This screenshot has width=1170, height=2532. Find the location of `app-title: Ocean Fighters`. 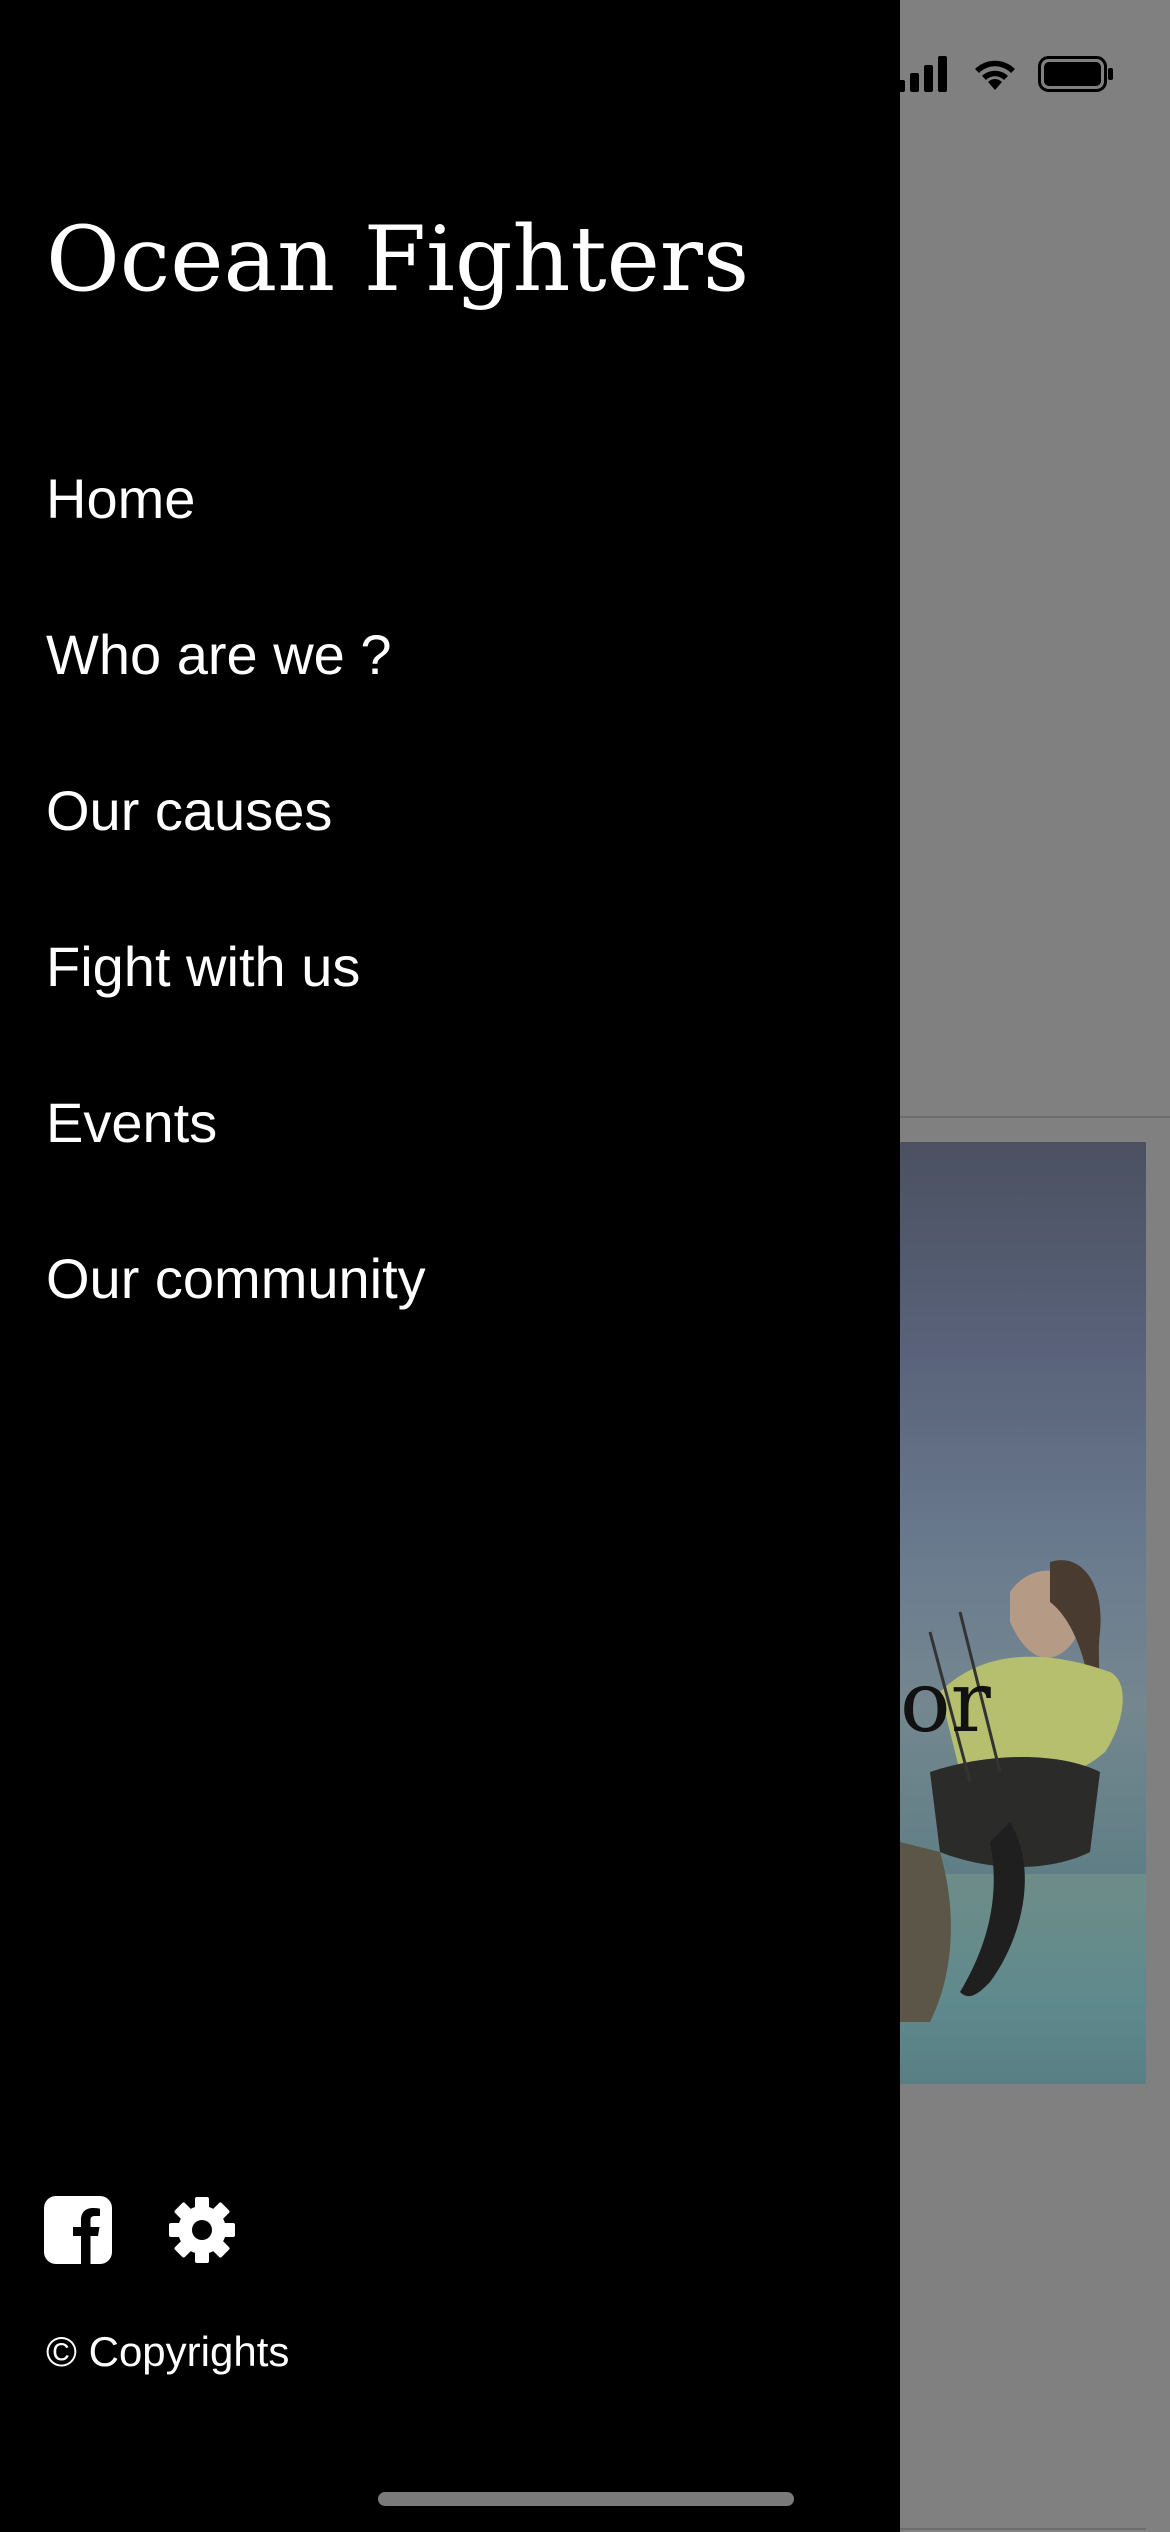

app-title: Ocean Fighters is located at coordinates (398, 259).